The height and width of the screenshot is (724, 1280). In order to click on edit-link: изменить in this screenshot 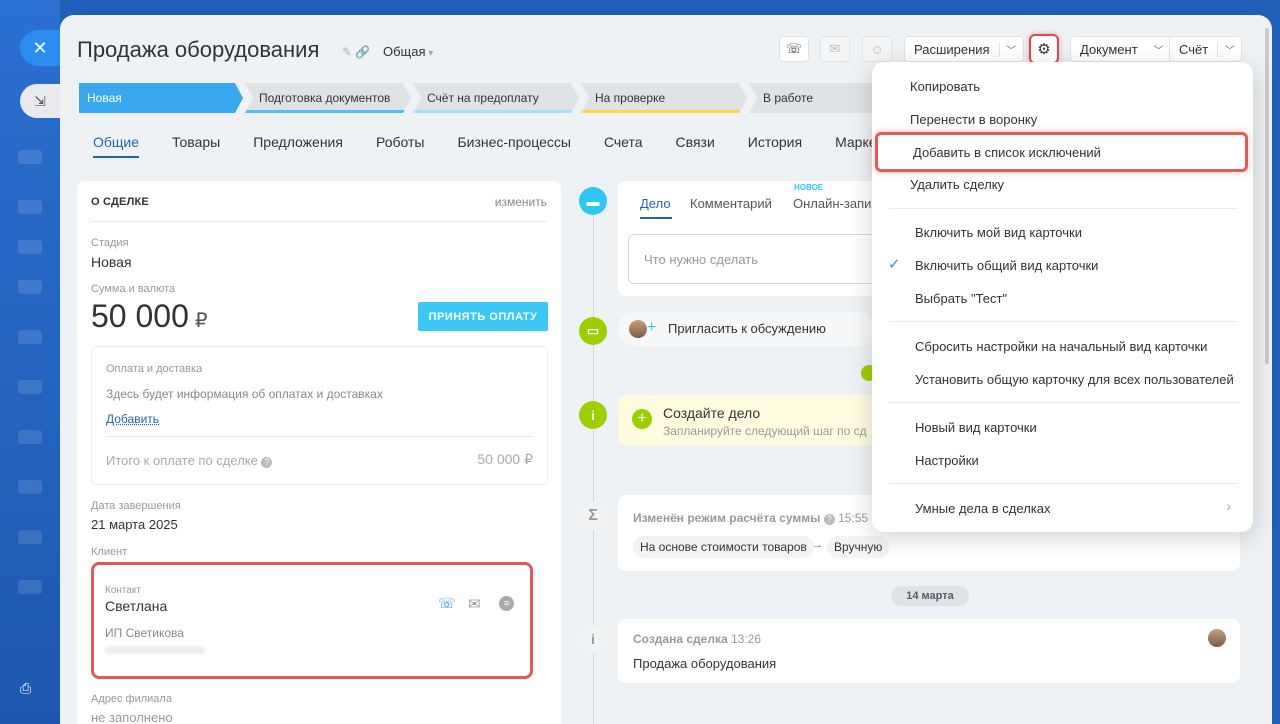, I will do `click(521, 202)`.